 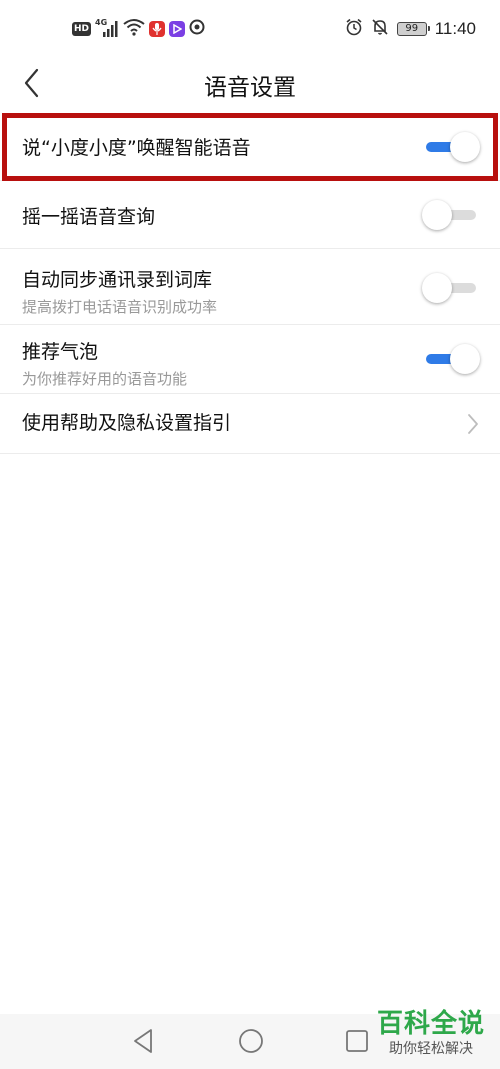 What do you see at coordinates (250, 287) in the screenshot?
I see `setting-row-contacts: 自动同步通讯录到词库 提高拨打电话语音识别成功率` at bounding box center [250, 287].